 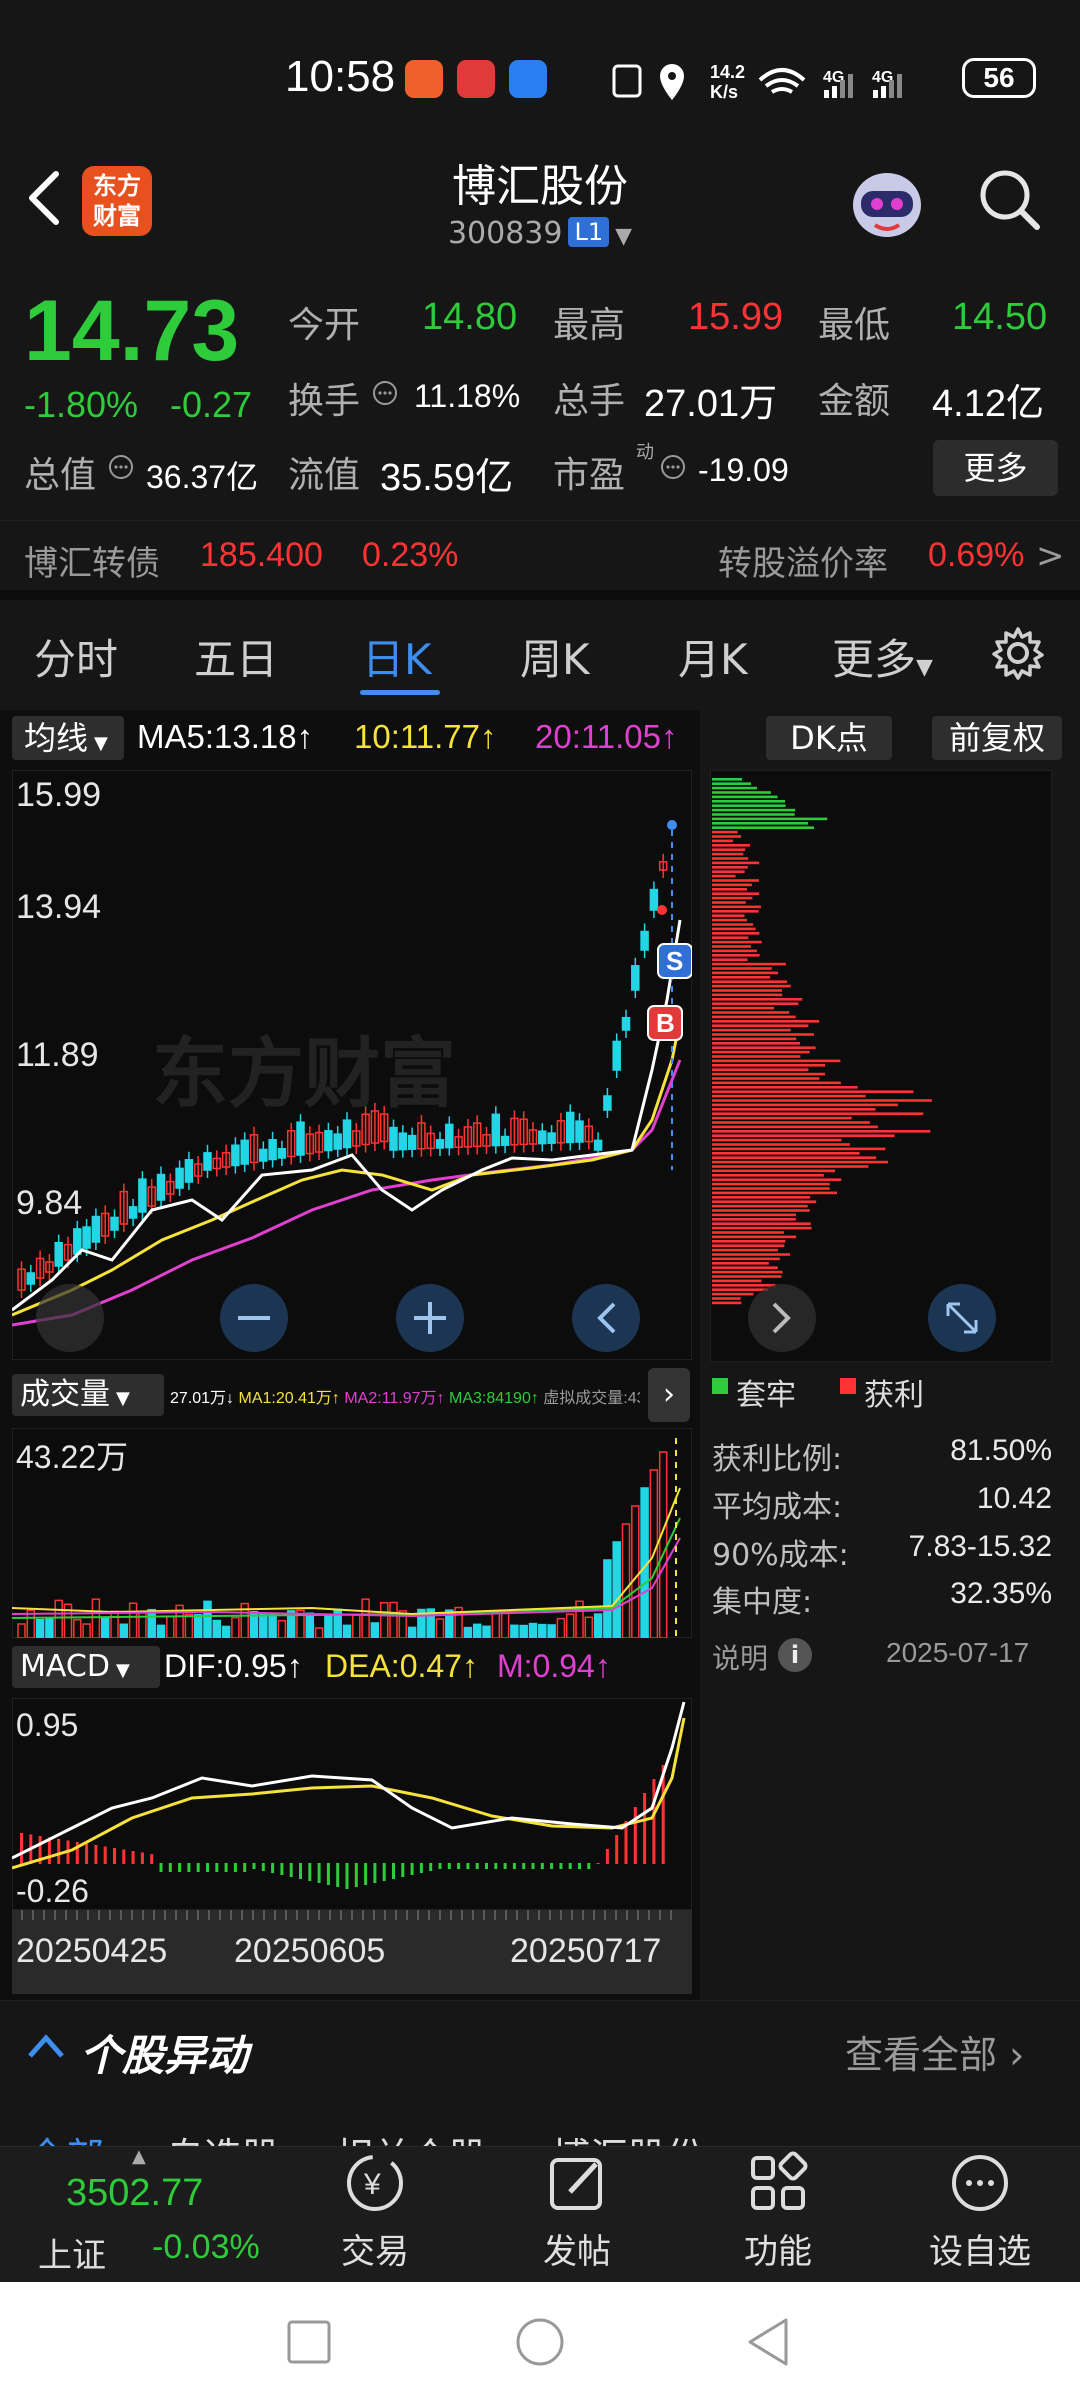 I want to click on profit-legend-swatch, so click(x=848, y=1386).